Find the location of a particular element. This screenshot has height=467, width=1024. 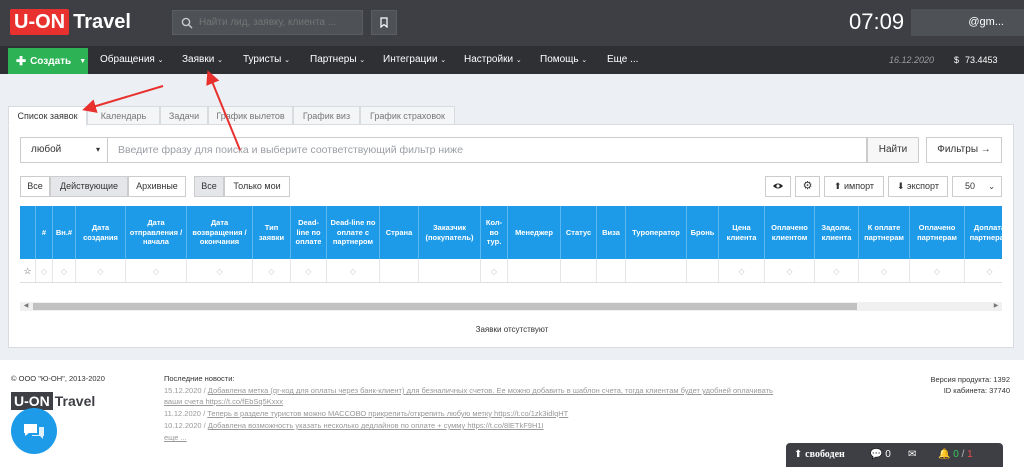

nav-item-integrations: Интеграции ⌄ is located at coordinates (414, 60).